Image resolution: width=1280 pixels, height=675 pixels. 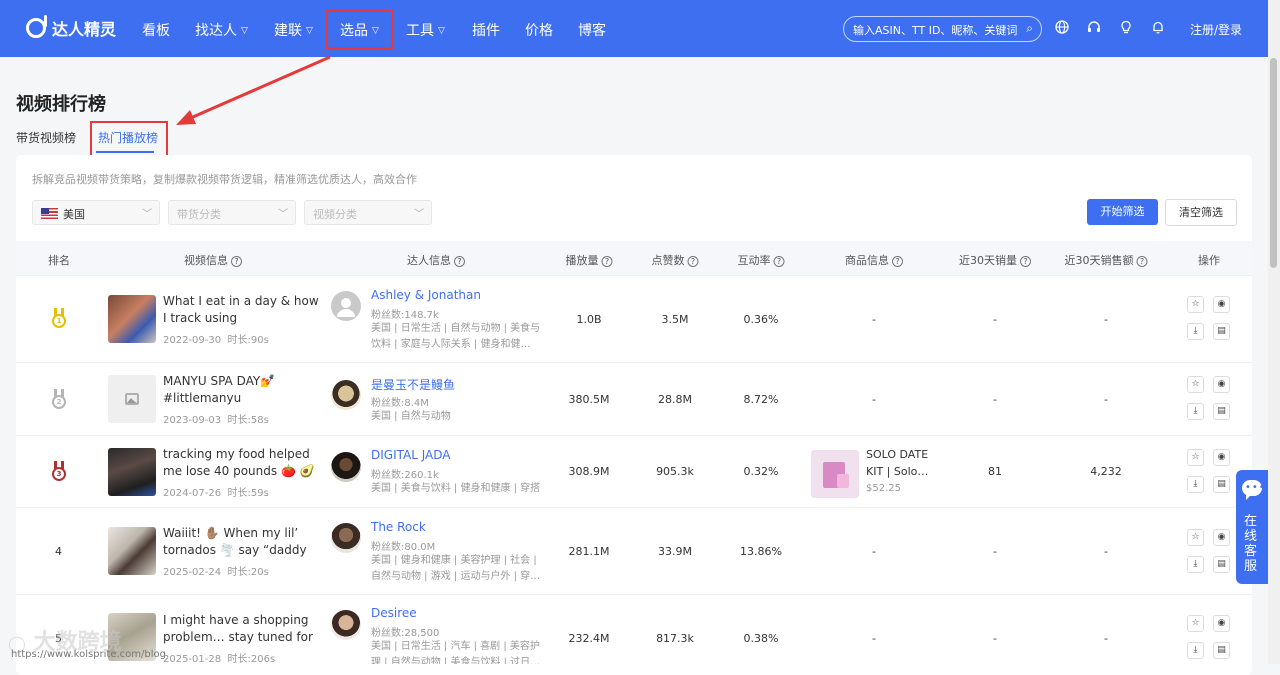 I want to click on header-30d-sales: 近30天销量?, so click(x=995, y=260).